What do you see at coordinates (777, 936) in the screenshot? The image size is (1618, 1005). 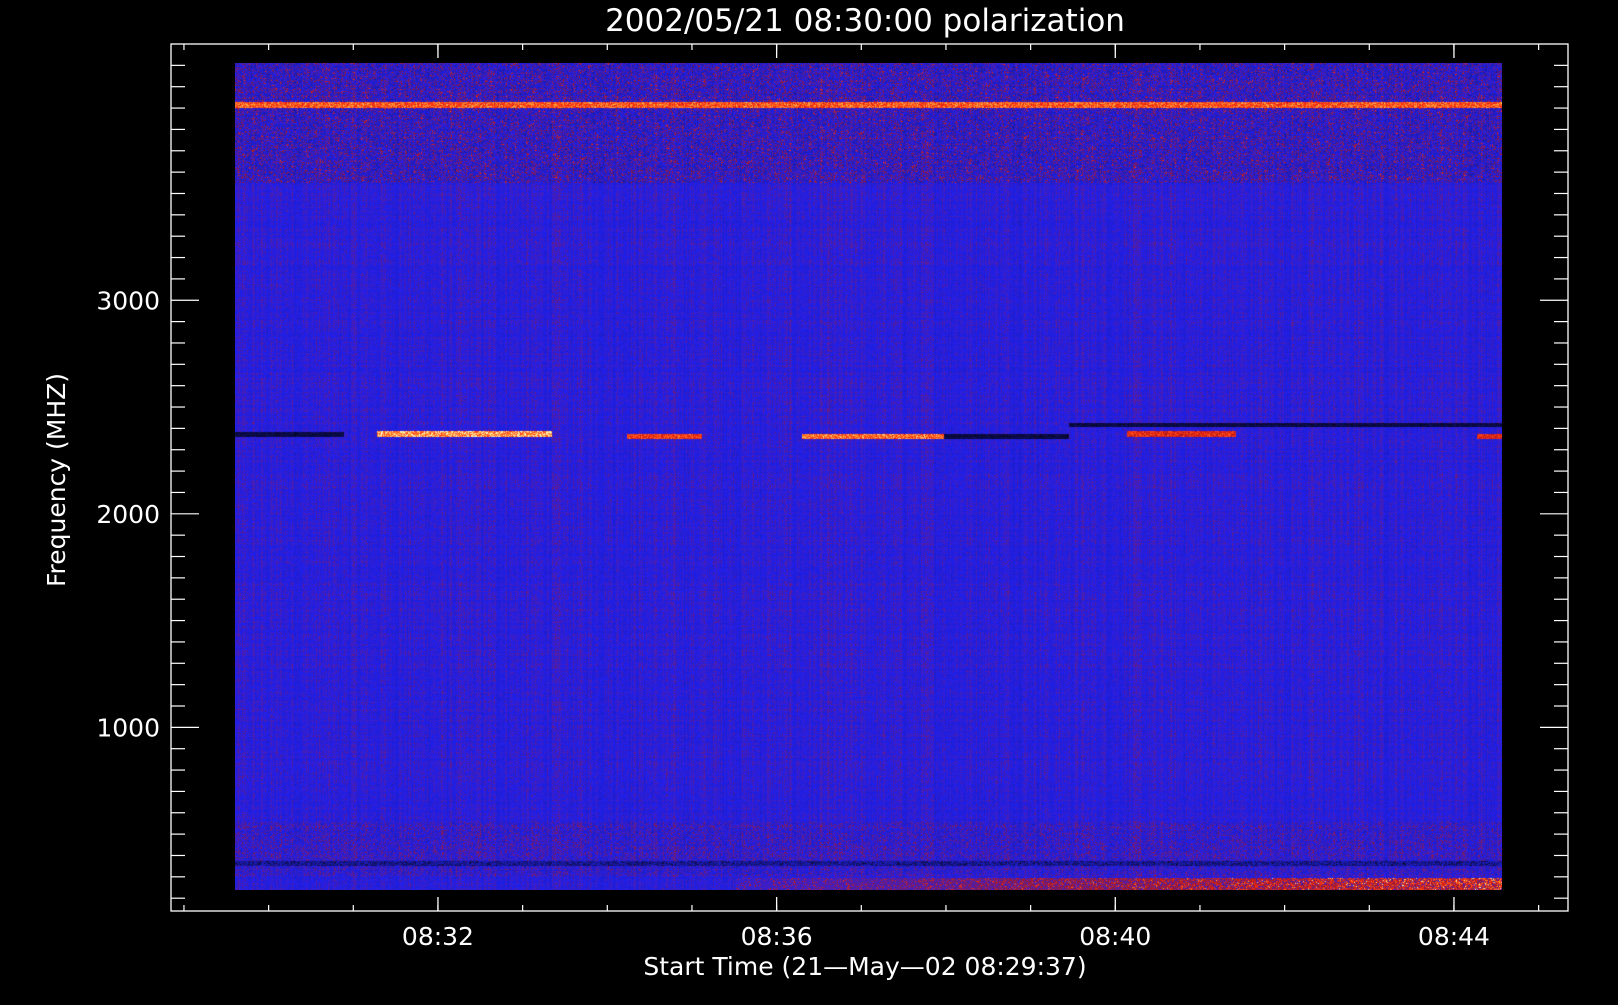 I see `x-tick-label: 08:36` at bounding box center [777, 936].